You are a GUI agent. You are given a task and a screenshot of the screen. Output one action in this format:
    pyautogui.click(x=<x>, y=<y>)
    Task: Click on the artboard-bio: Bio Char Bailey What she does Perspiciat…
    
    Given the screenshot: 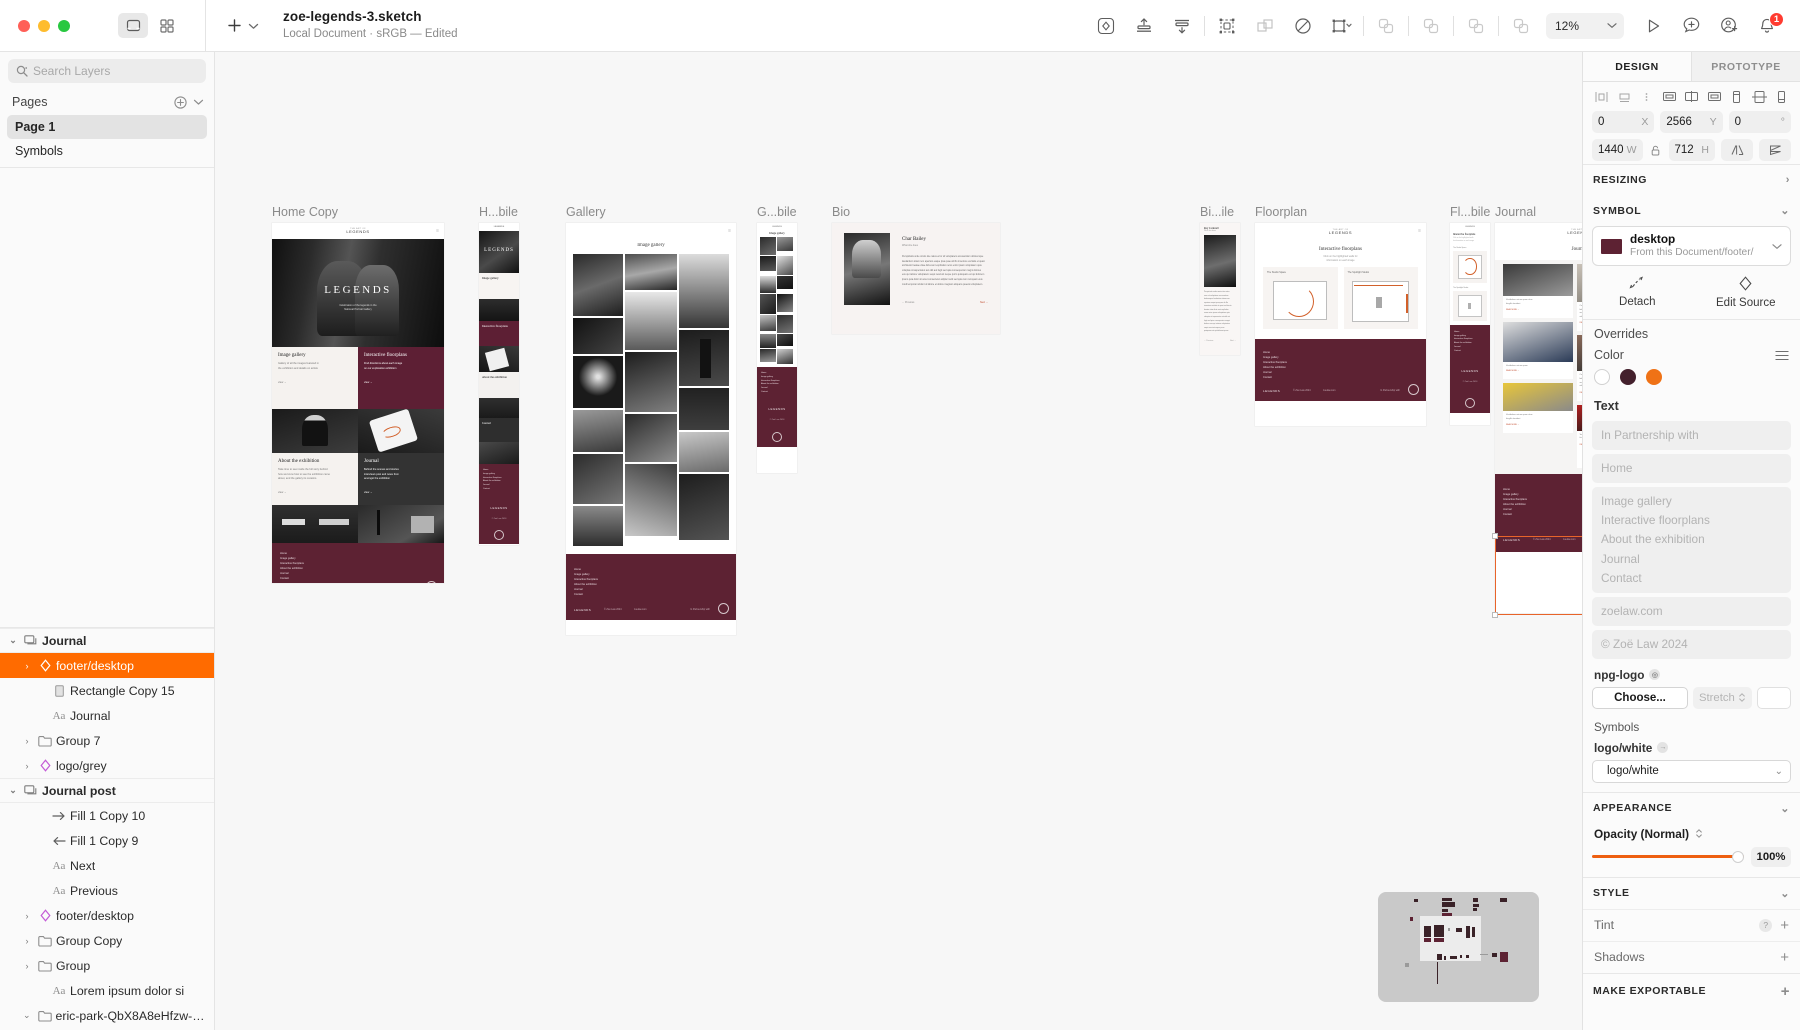 What is the action you would take?
    pyautogui.click(x=916, y=269)
    